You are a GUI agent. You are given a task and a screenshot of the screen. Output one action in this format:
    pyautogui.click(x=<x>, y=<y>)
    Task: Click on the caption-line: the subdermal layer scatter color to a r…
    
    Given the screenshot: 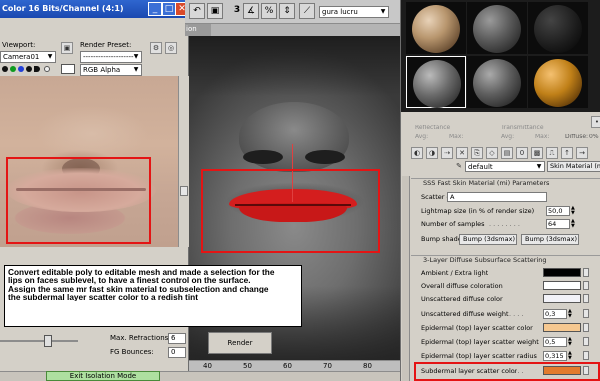 What is the action you would take?
    pyautogui.click(x=103, y=297)
    